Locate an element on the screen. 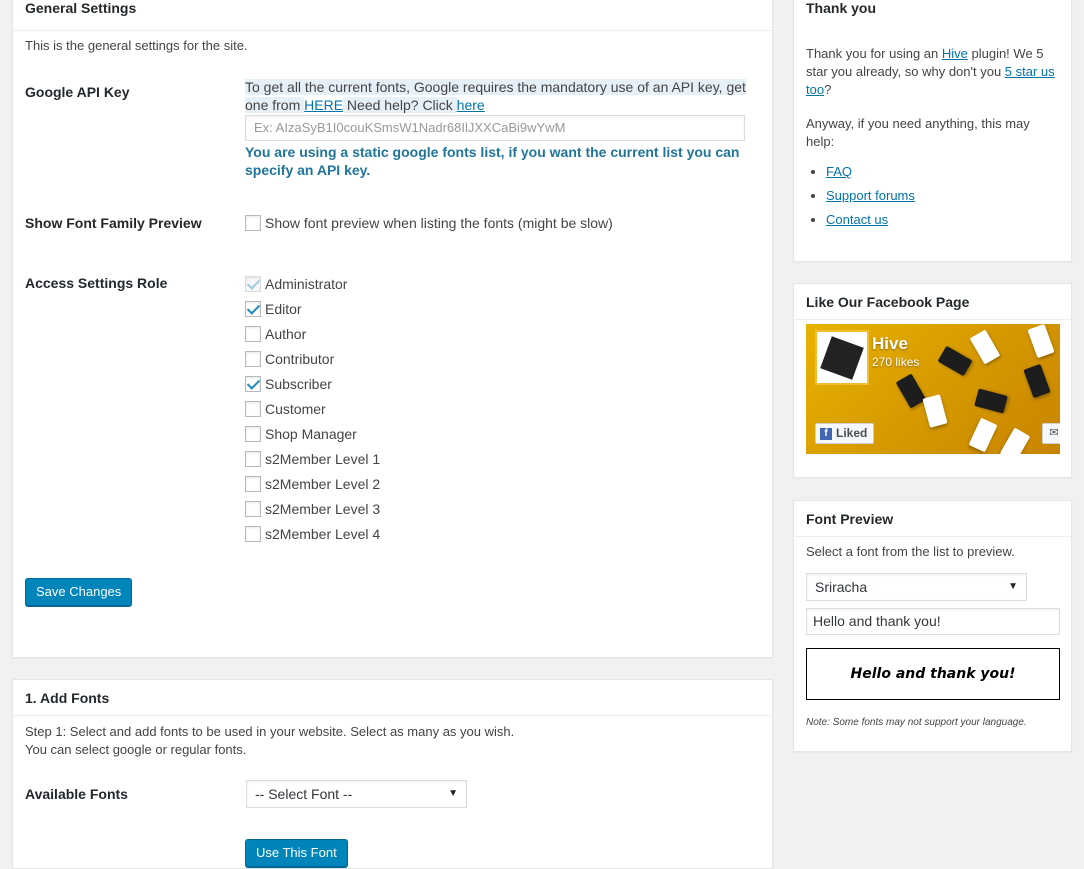 Image resolution: width=1084 pixels, height=869 pixels. liked-label: Liked is located at coordinates (852, 433).